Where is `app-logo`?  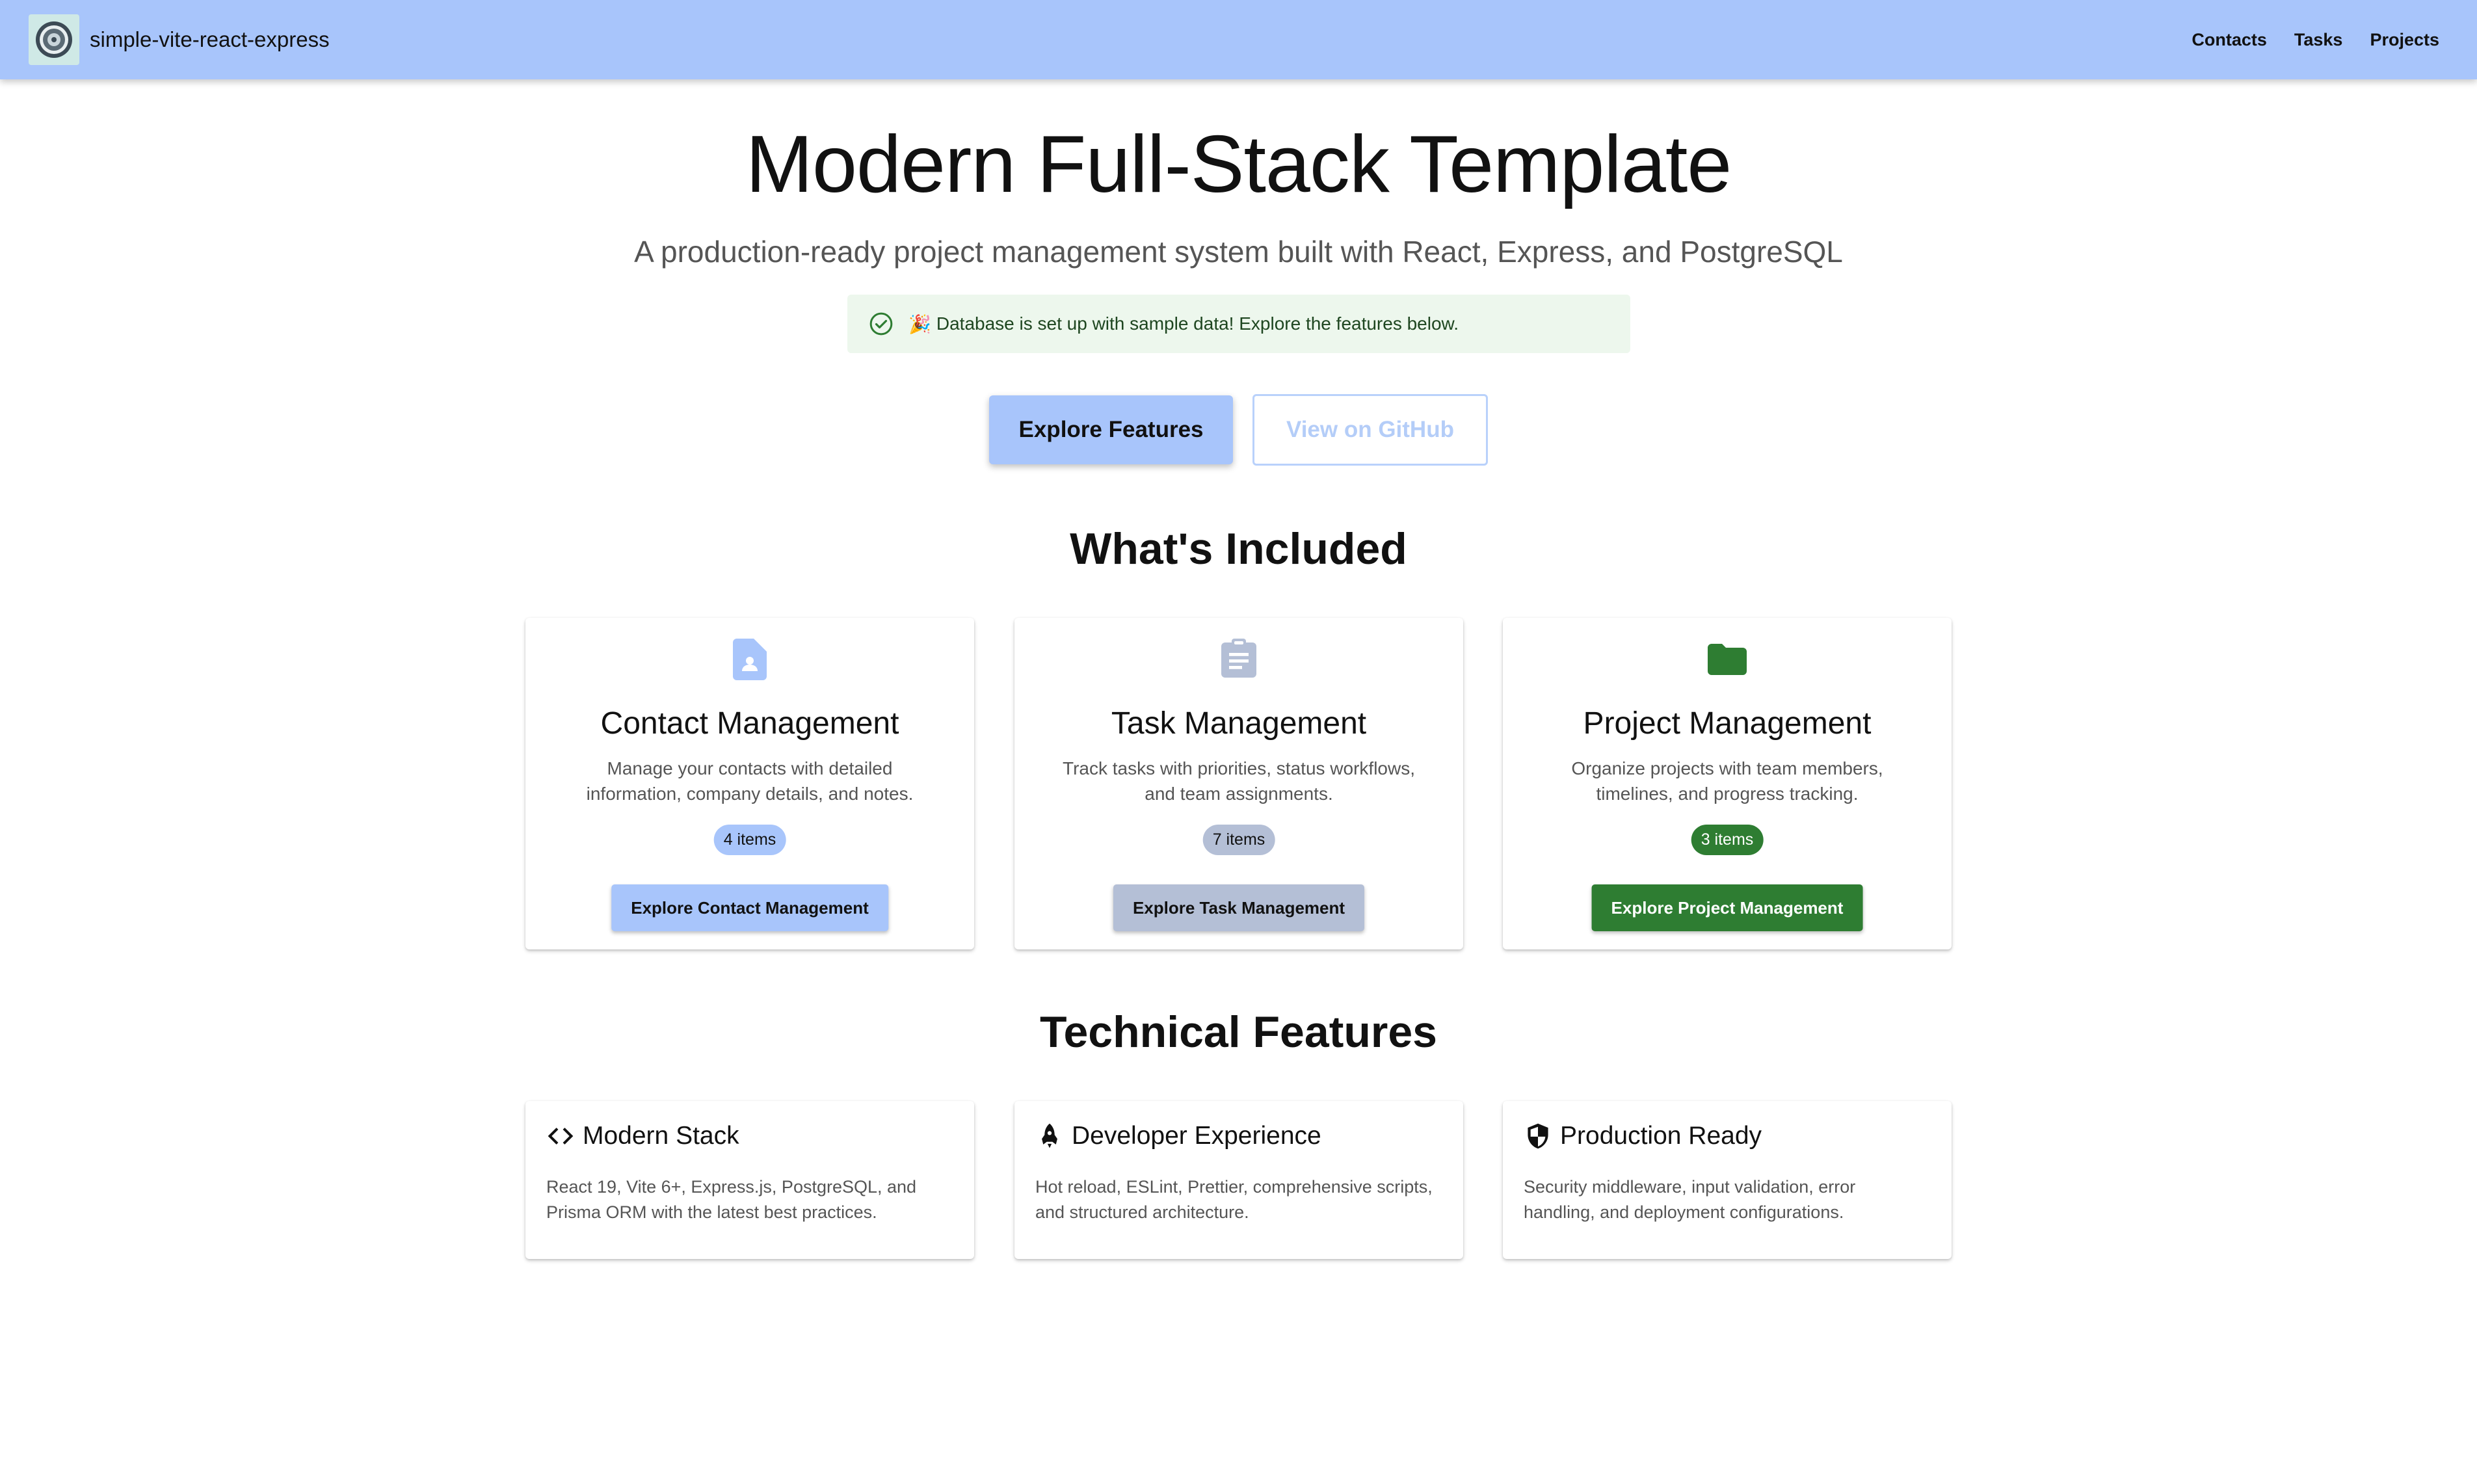
app-logo is located at coordinates (54, 39).